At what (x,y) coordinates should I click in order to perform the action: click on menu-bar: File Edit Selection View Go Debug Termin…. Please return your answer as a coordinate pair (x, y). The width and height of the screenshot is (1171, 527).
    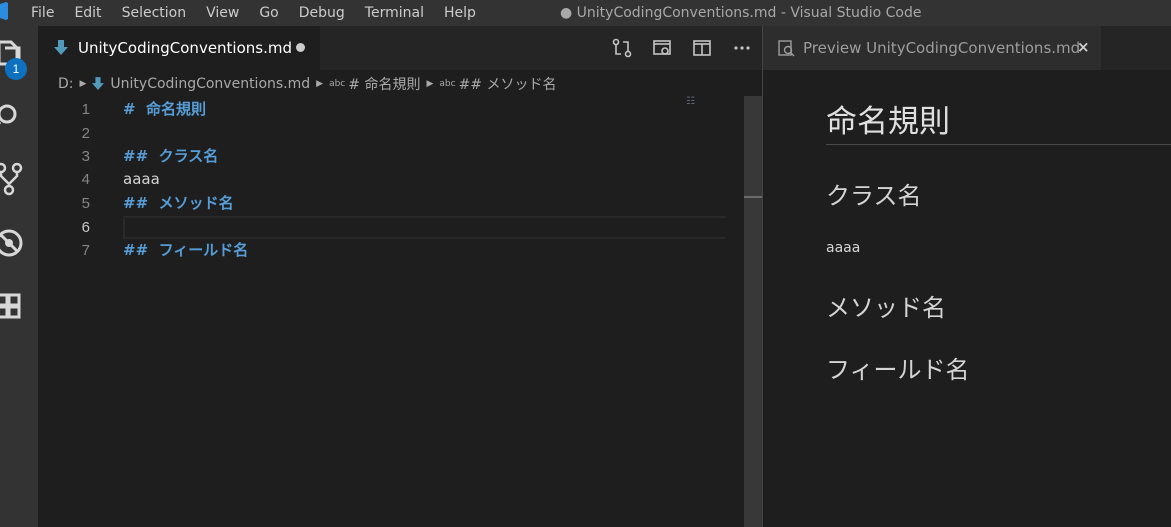
    Looking at the image, I should click on (253, 13).